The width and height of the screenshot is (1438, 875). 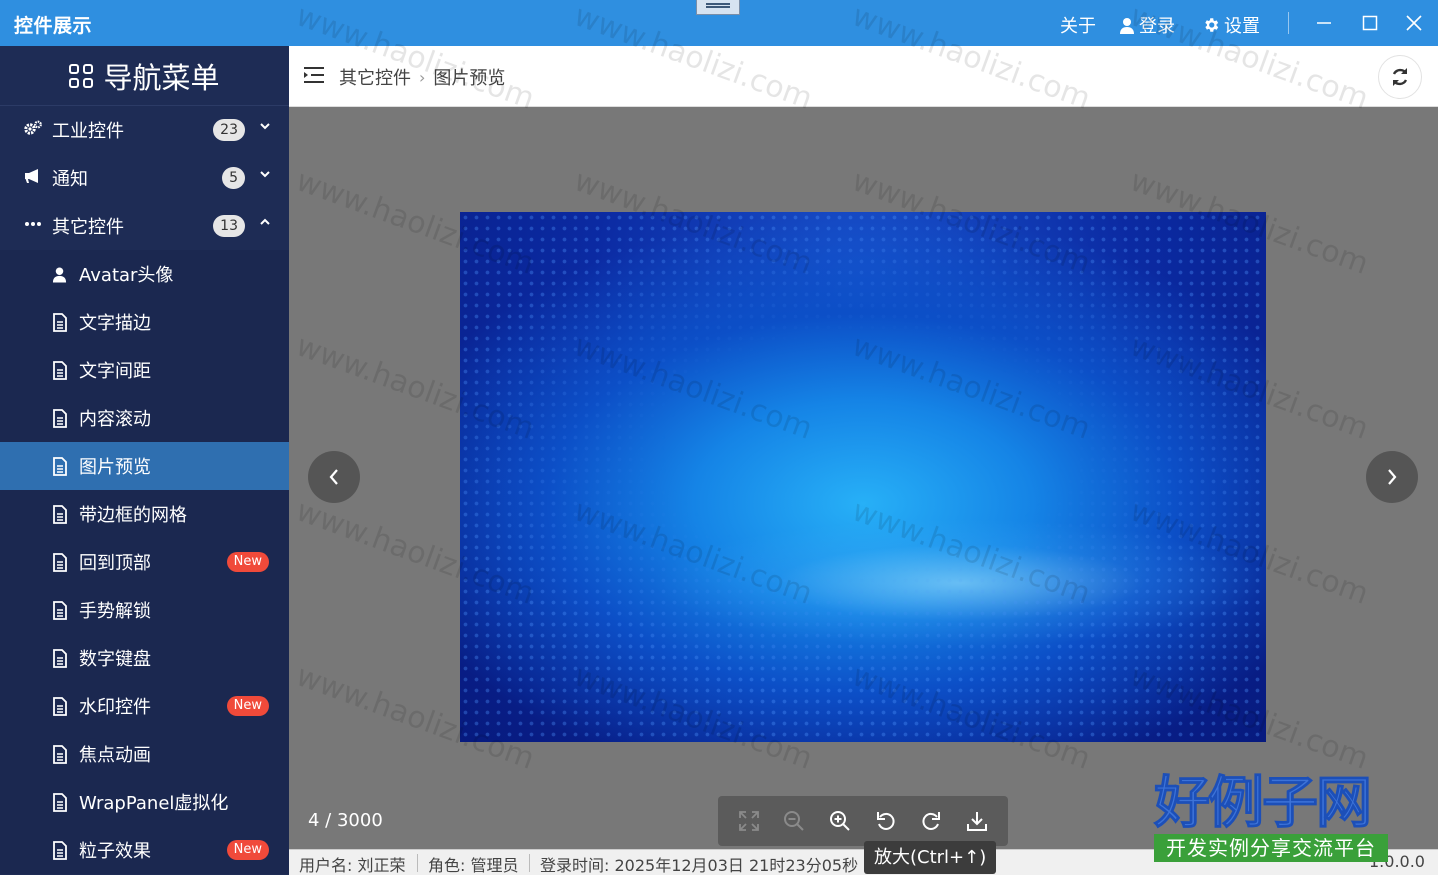 I want to click on zoom-in-button, so click(x=840, y=821).